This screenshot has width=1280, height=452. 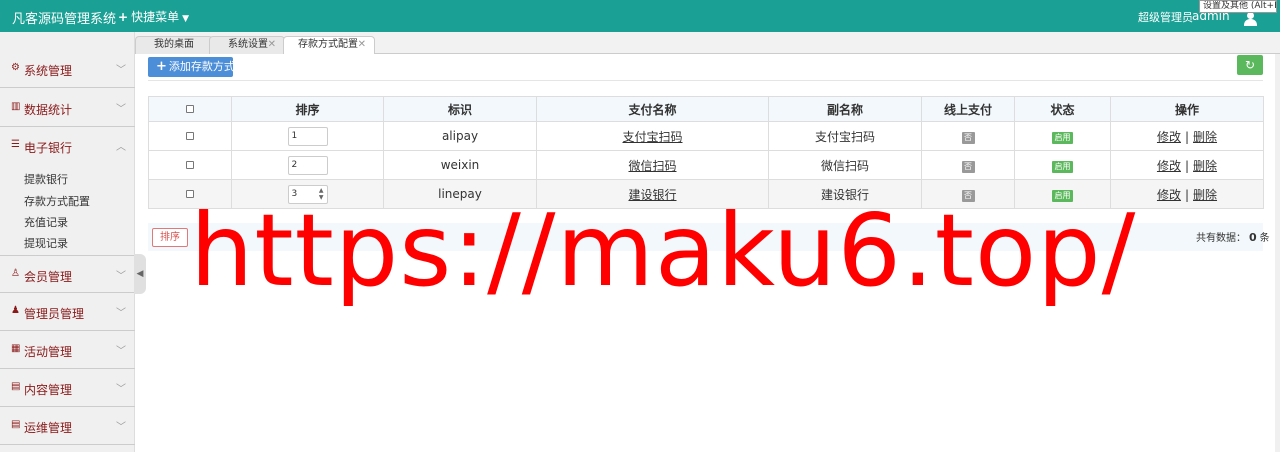 I want to click on doc-icon: ▤, so click(x=16, y=386).